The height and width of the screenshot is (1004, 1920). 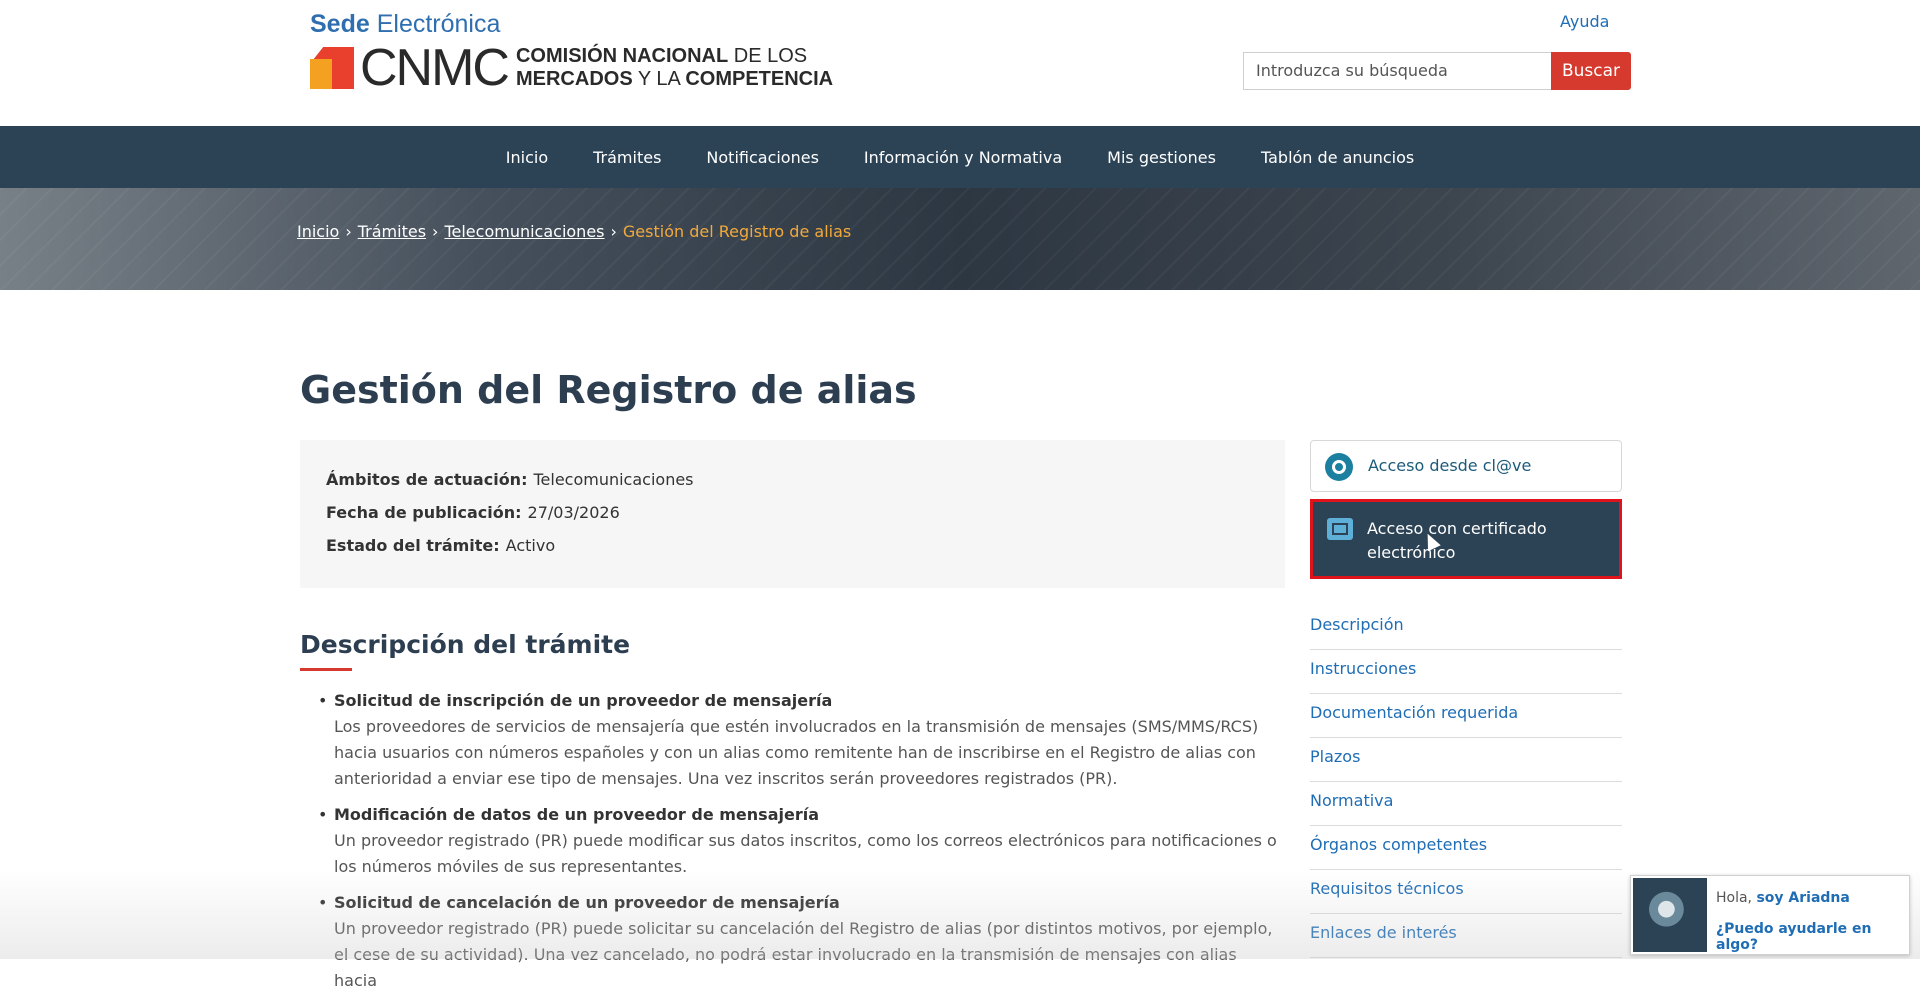 I want to click on section-title-descripcion: Descripción del trámite, so click(x=465, y=644).